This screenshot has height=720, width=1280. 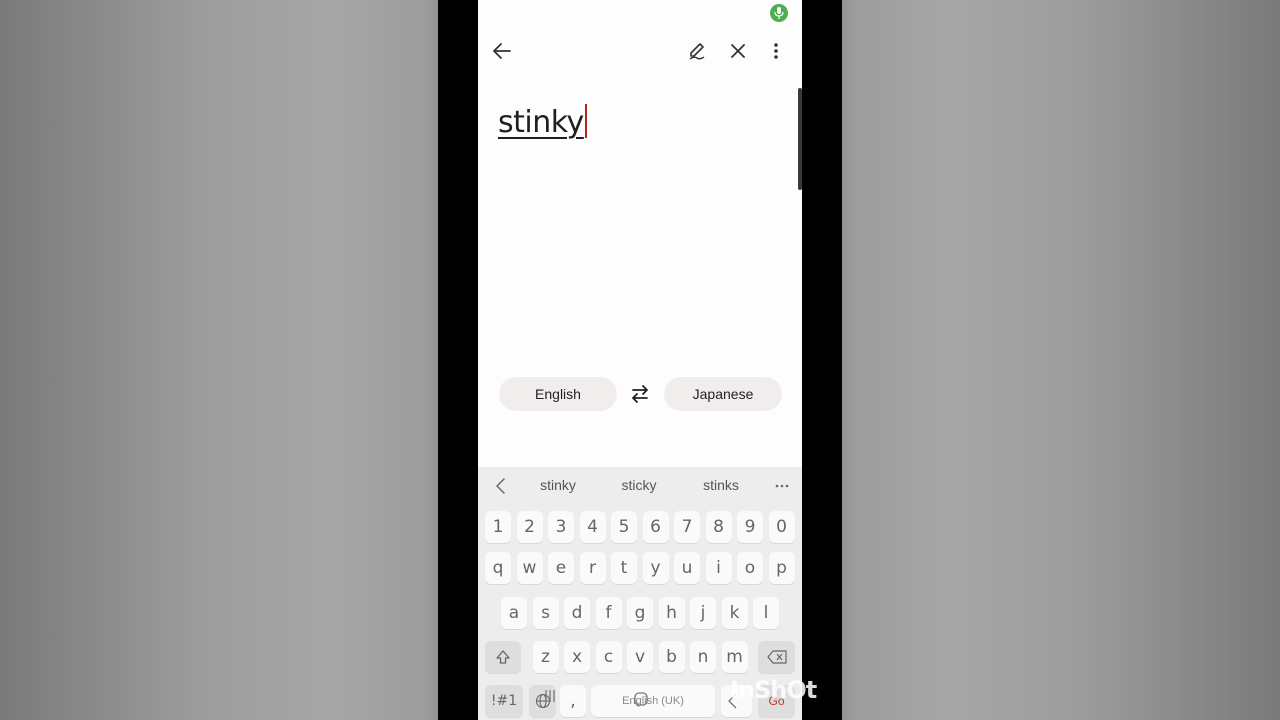 What do you see at coordinates (687, 527) in the screenshot?
I see `key: 7` at bounding box center [687, 527].